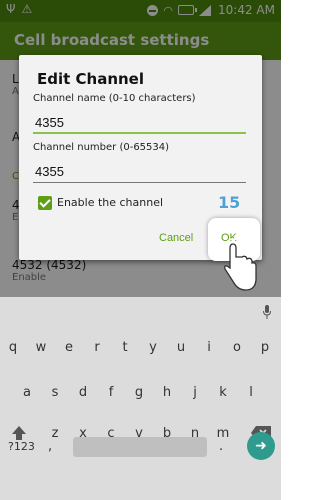  I want to click on symbols-key: ?123, so click(21, 446).